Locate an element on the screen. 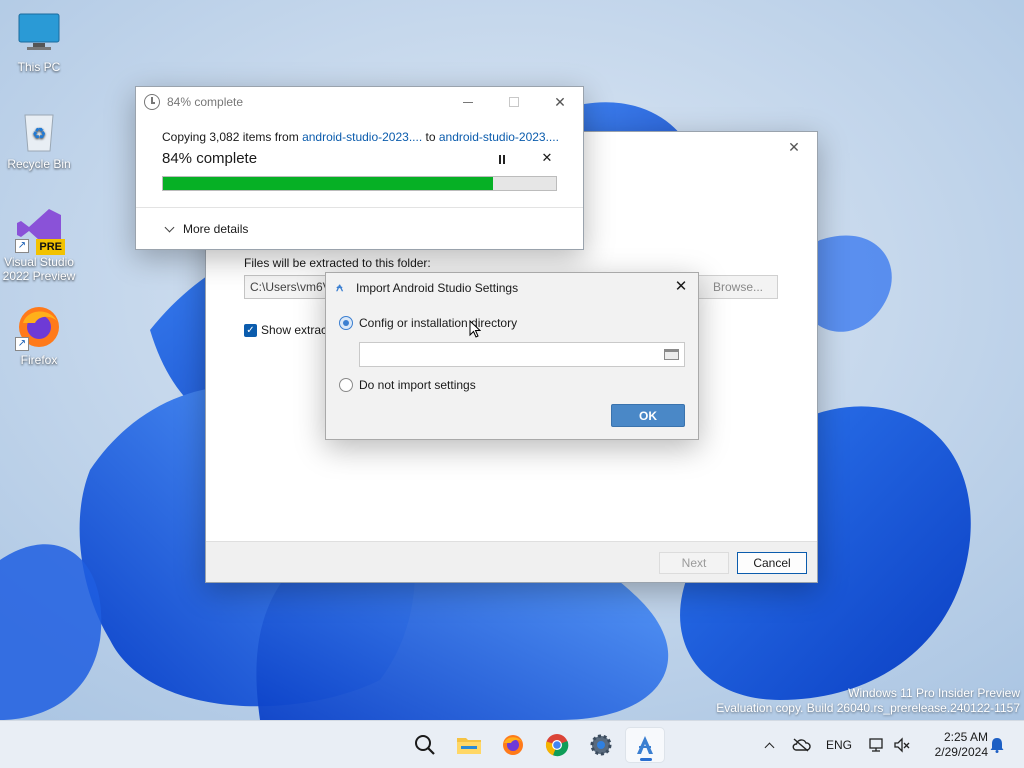  taskbar: ENG 2:25 AM 2/29/2024 is located at coordinates (512, 744).